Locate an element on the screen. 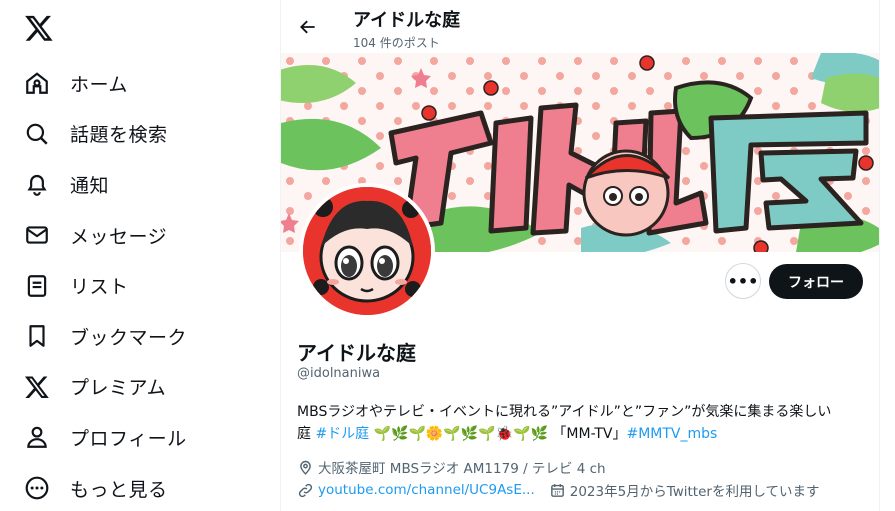 The width and height of the screenshot is (895, 511). x-logo-icon is located at coordinates (39, 28).